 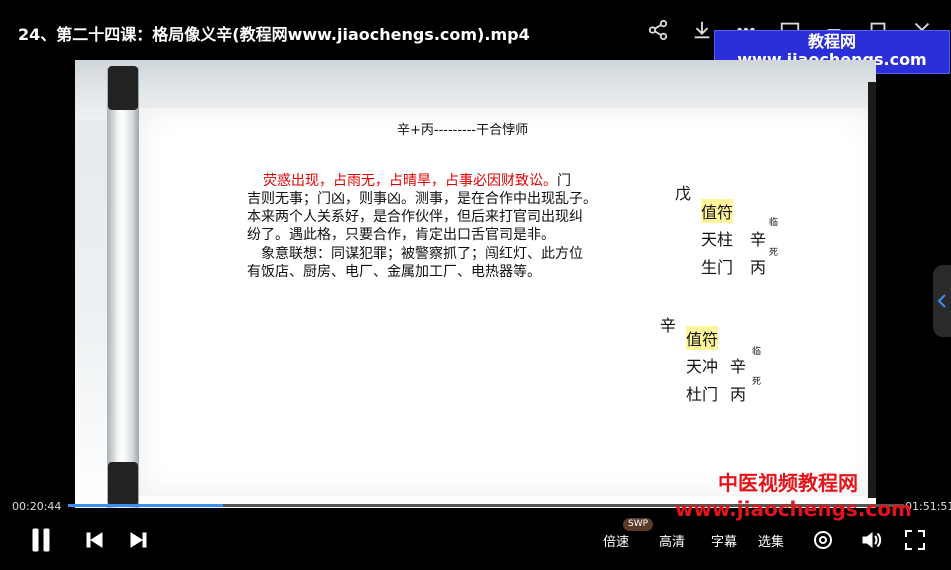 What do you see at coordinates (831, 41) in the screenshot?
I see `watermark-line1: 教程网` at bounding box center [831, 41].